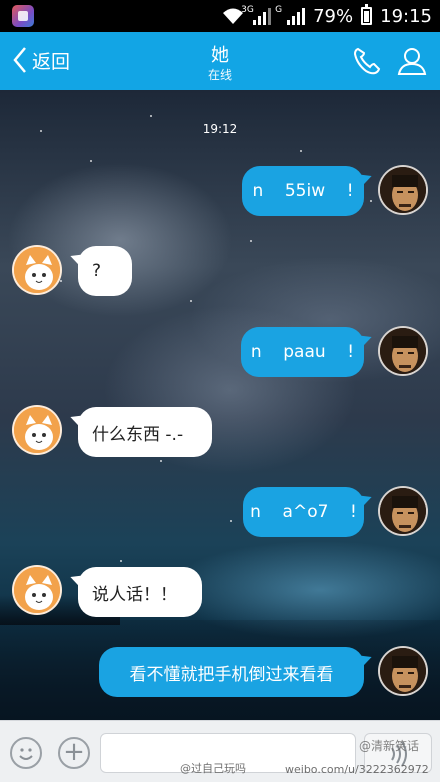 The height and width of the screenshot is (782, 440). I want to click on message-text: n 55iw !, so click(303, 191).